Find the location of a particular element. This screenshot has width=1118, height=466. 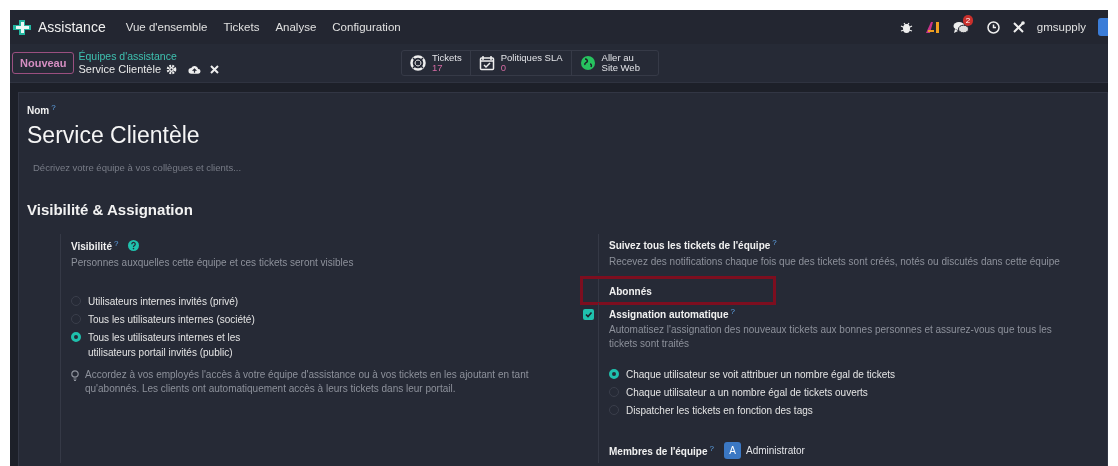

setting-label: Suivez tous les tickets de l'équipe $^{?}$ is located at coordinates (693, 245).